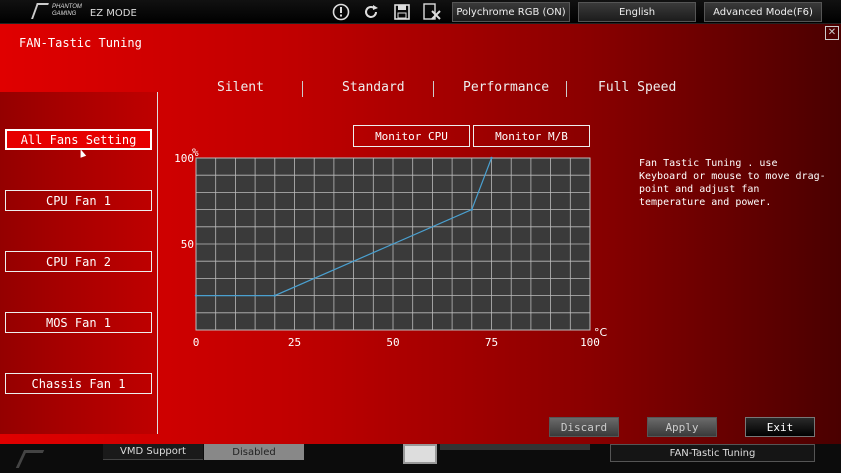  Describe the element at coordinates (584, 427) in the screenshot. I see `discard-button: Discard` at that location.